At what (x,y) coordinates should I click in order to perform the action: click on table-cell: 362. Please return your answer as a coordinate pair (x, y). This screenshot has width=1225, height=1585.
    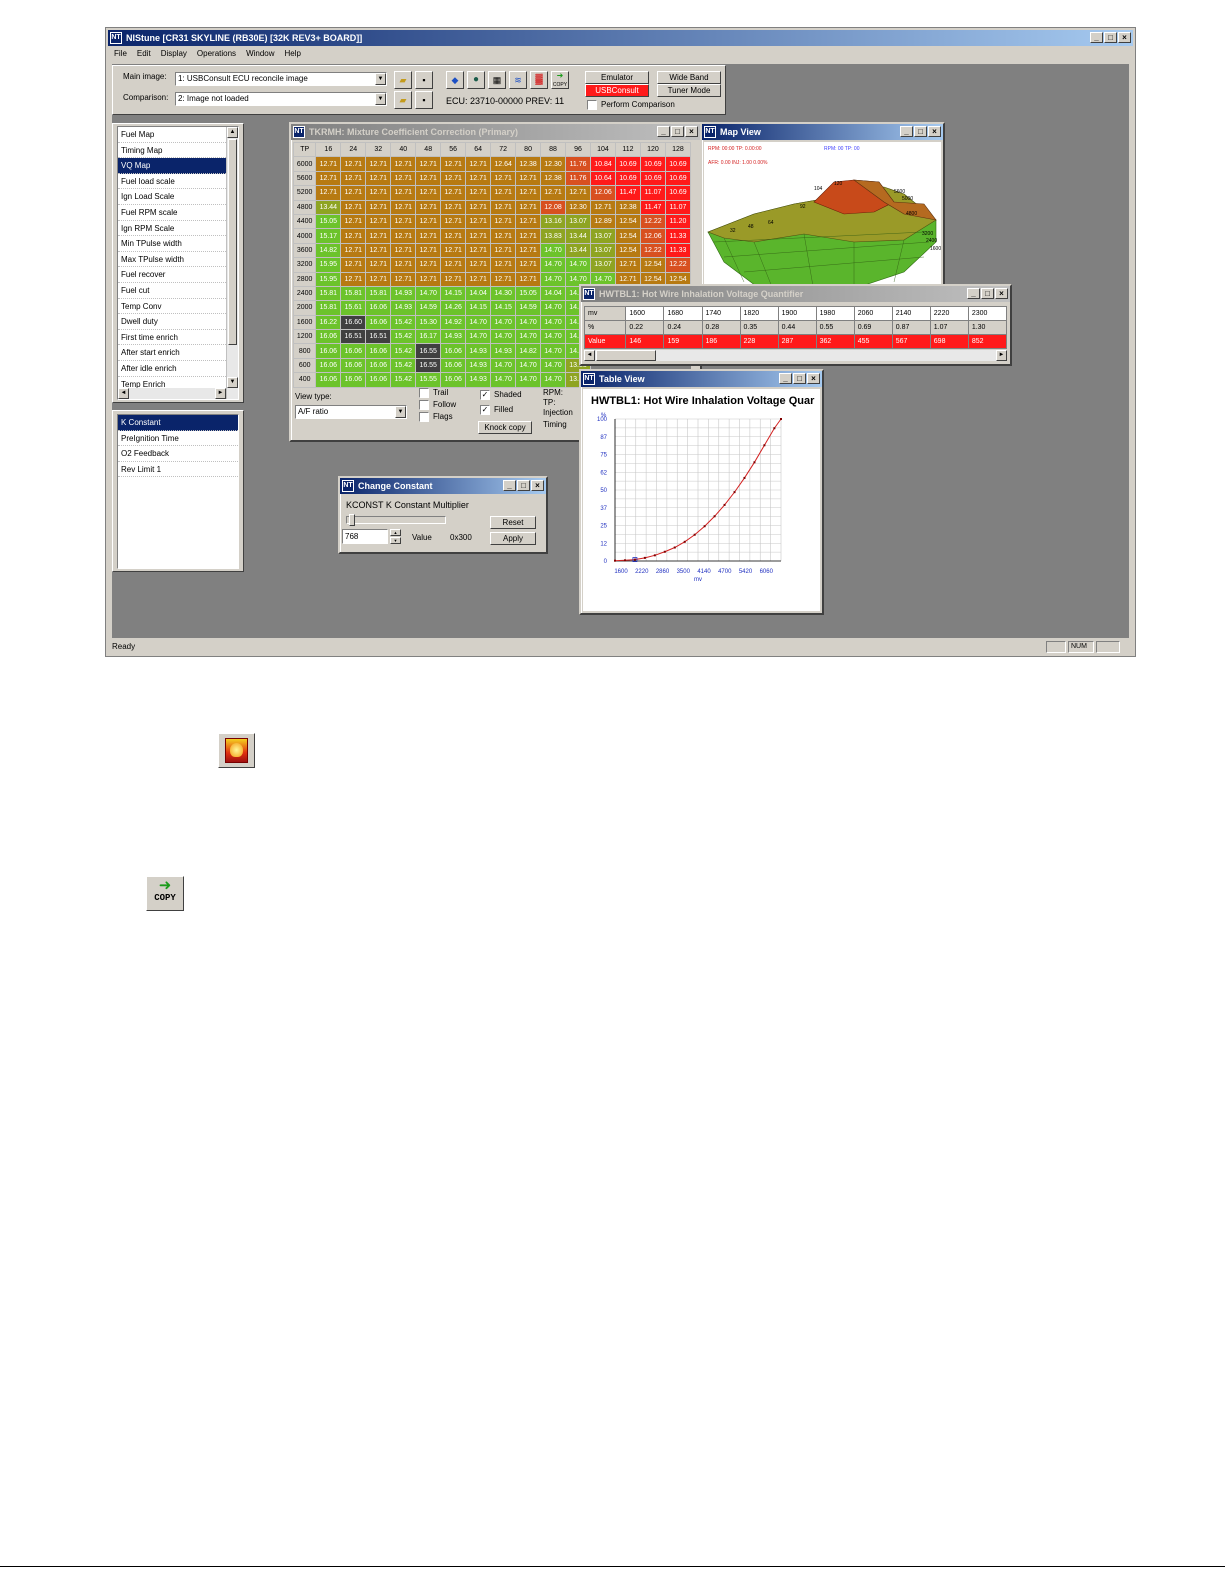
    Looking at the image, I should click on (835, 341).